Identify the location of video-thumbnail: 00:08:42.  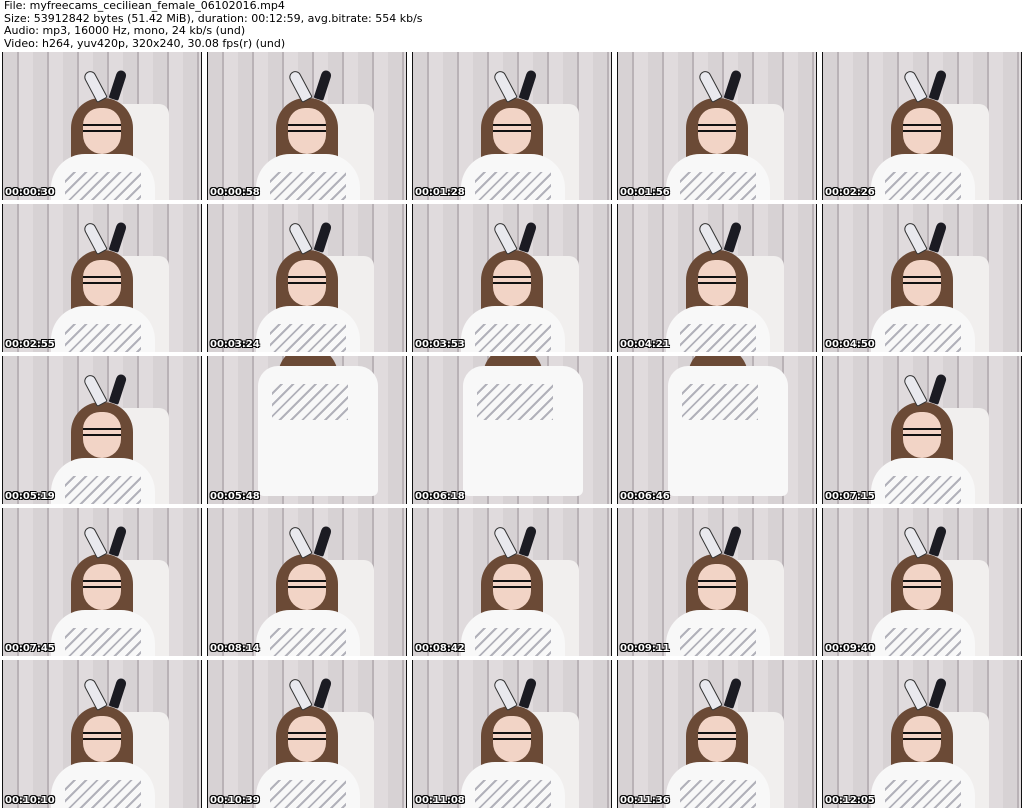
(512, 582).